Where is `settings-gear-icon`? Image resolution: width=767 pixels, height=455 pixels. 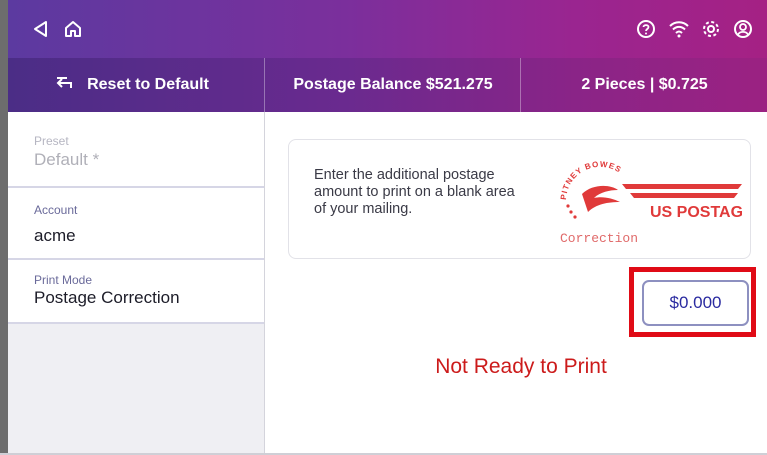 settings-gear-icon is located at coordinates (711, 29).